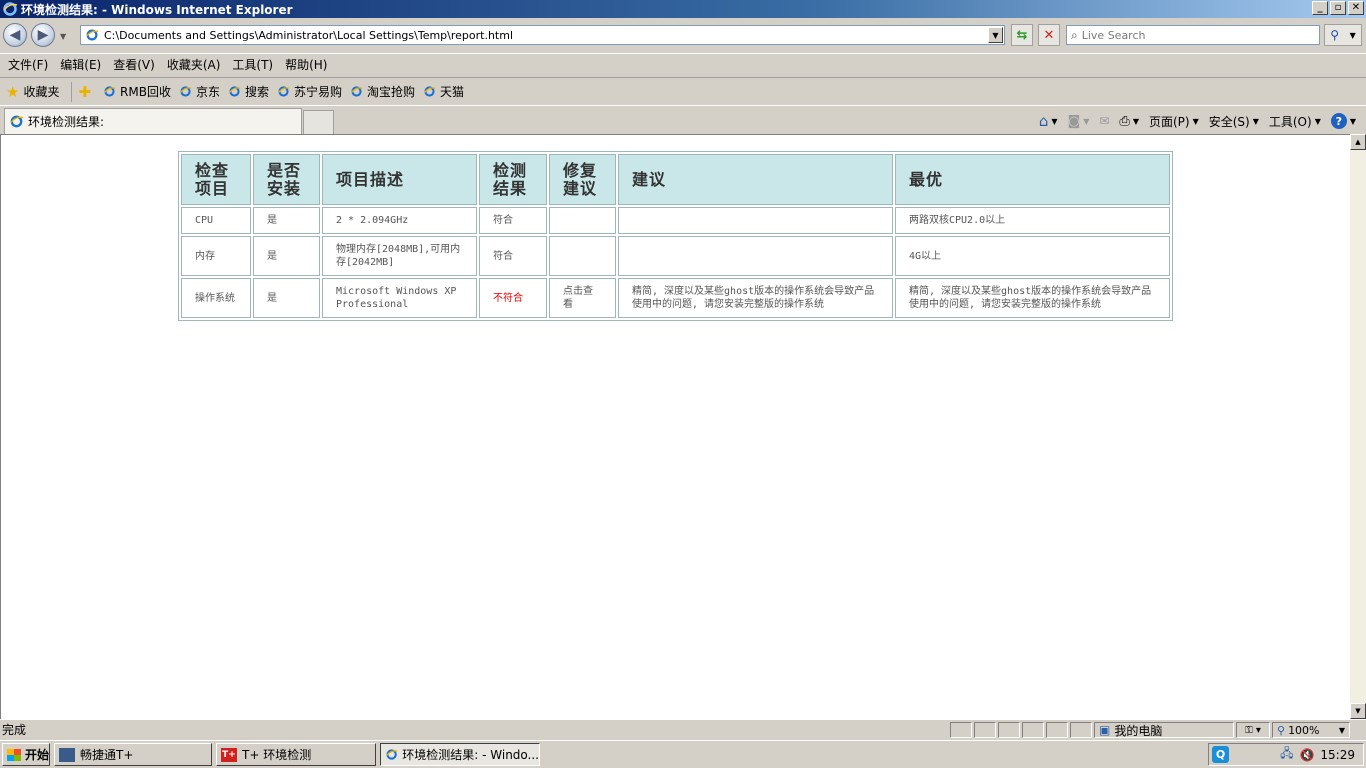  I want to click on minimize-button: _, so click(1320, 8).